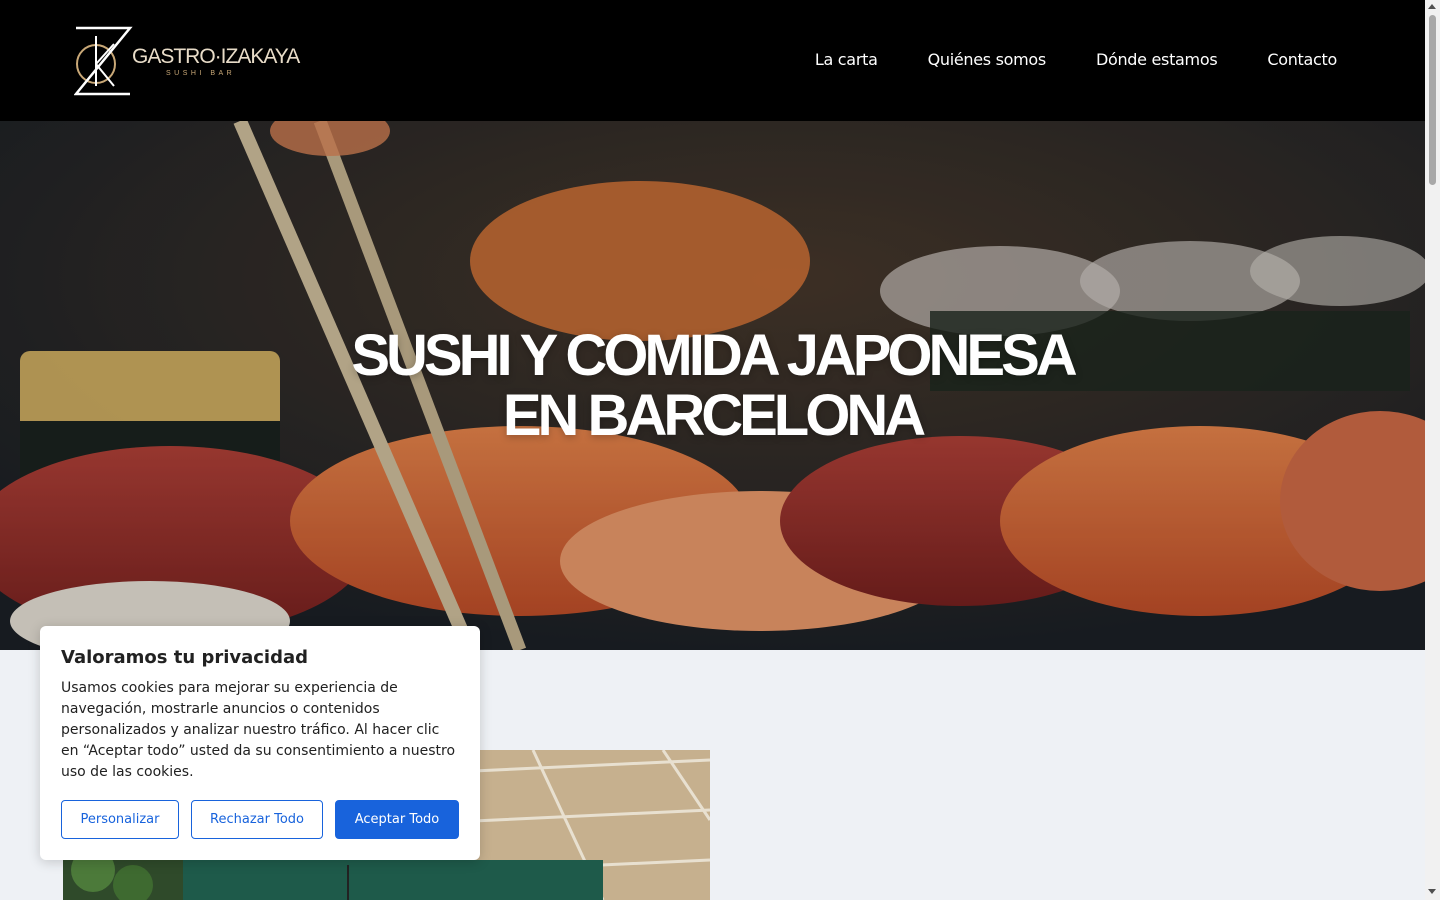 This screenshot has width=1440, height=900. I want to click on brand-tagline: SUSHI BAR, so click(201, 73).